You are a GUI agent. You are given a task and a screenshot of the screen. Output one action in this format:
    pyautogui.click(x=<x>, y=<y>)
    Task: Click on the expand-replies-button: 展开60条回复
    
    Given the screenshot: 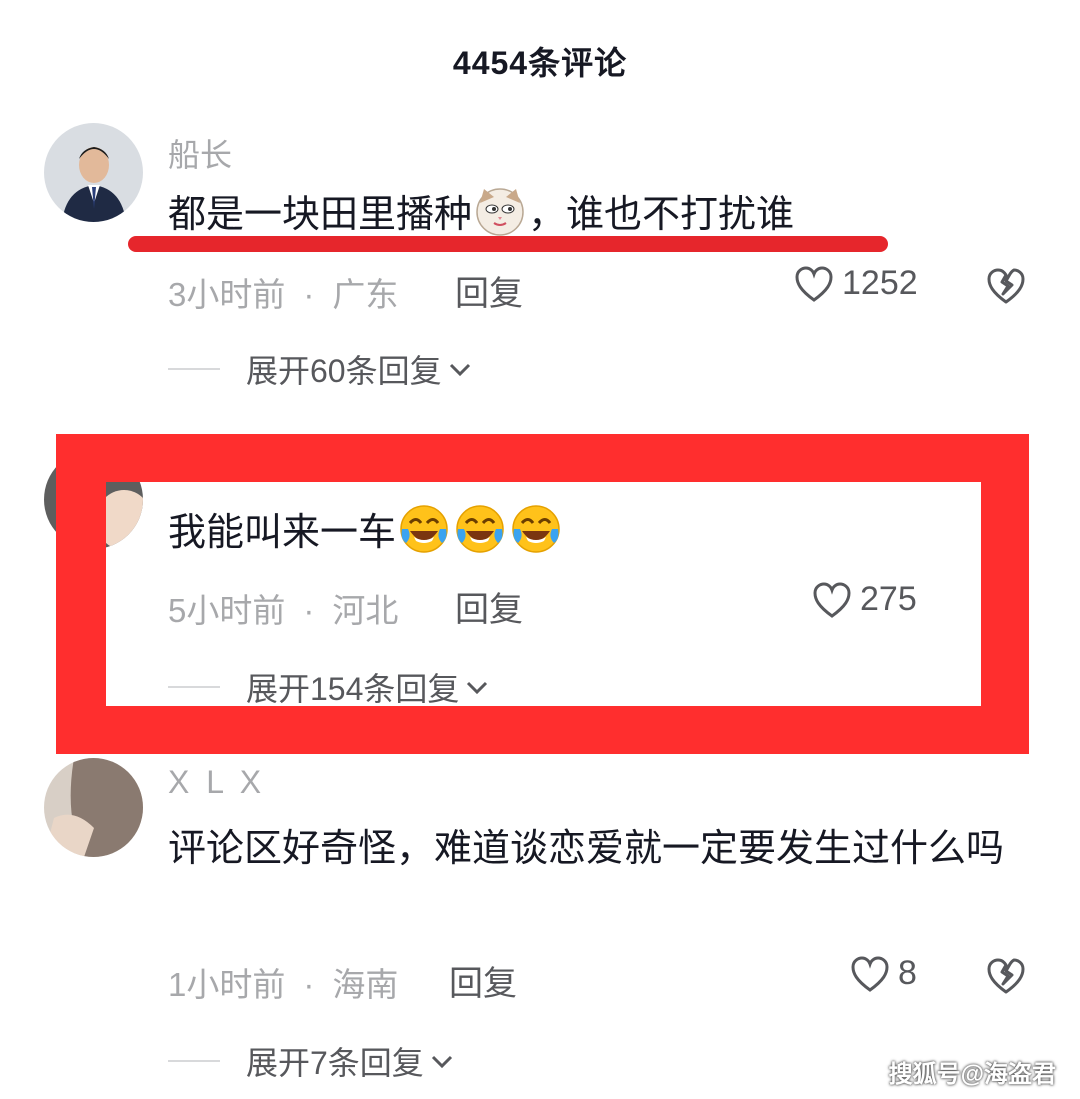 What is the action you would take?
    pyautogui.click(x=321, y=369)
    